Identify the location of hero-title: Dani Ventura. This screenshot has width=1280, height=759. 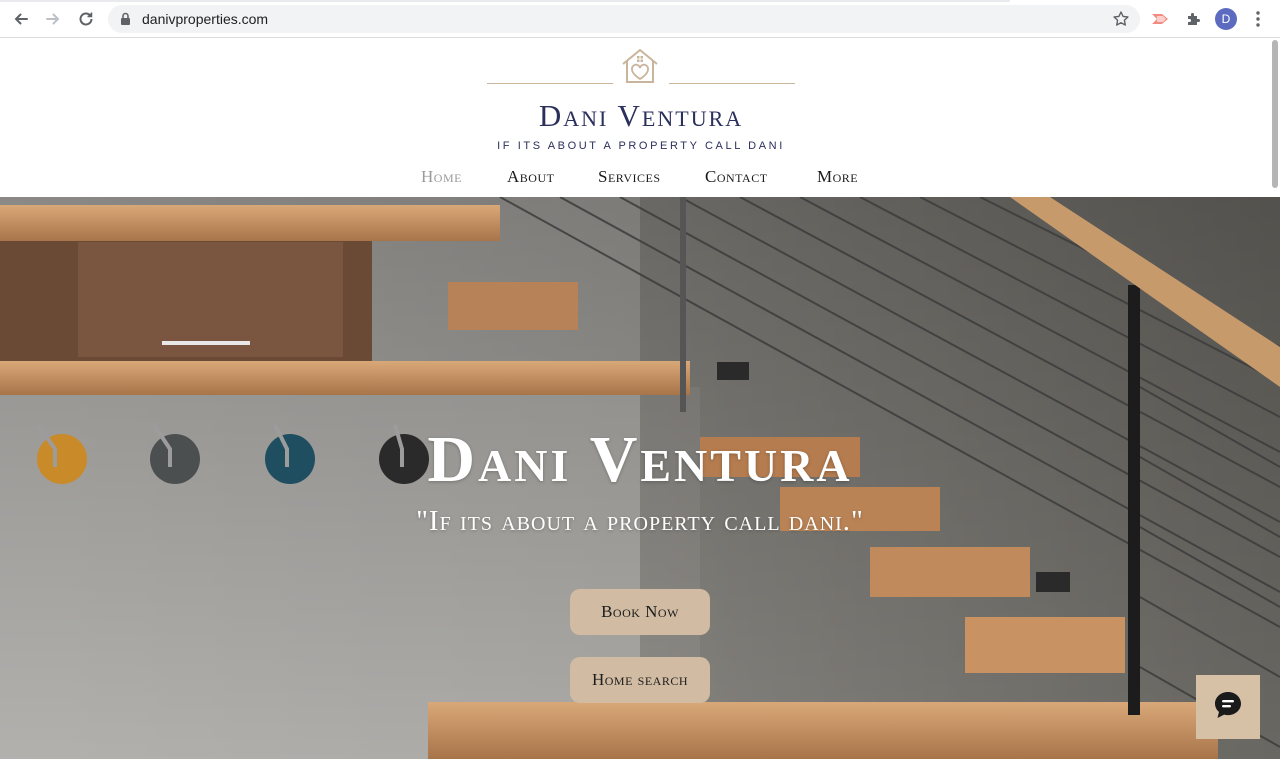
(640, 459).